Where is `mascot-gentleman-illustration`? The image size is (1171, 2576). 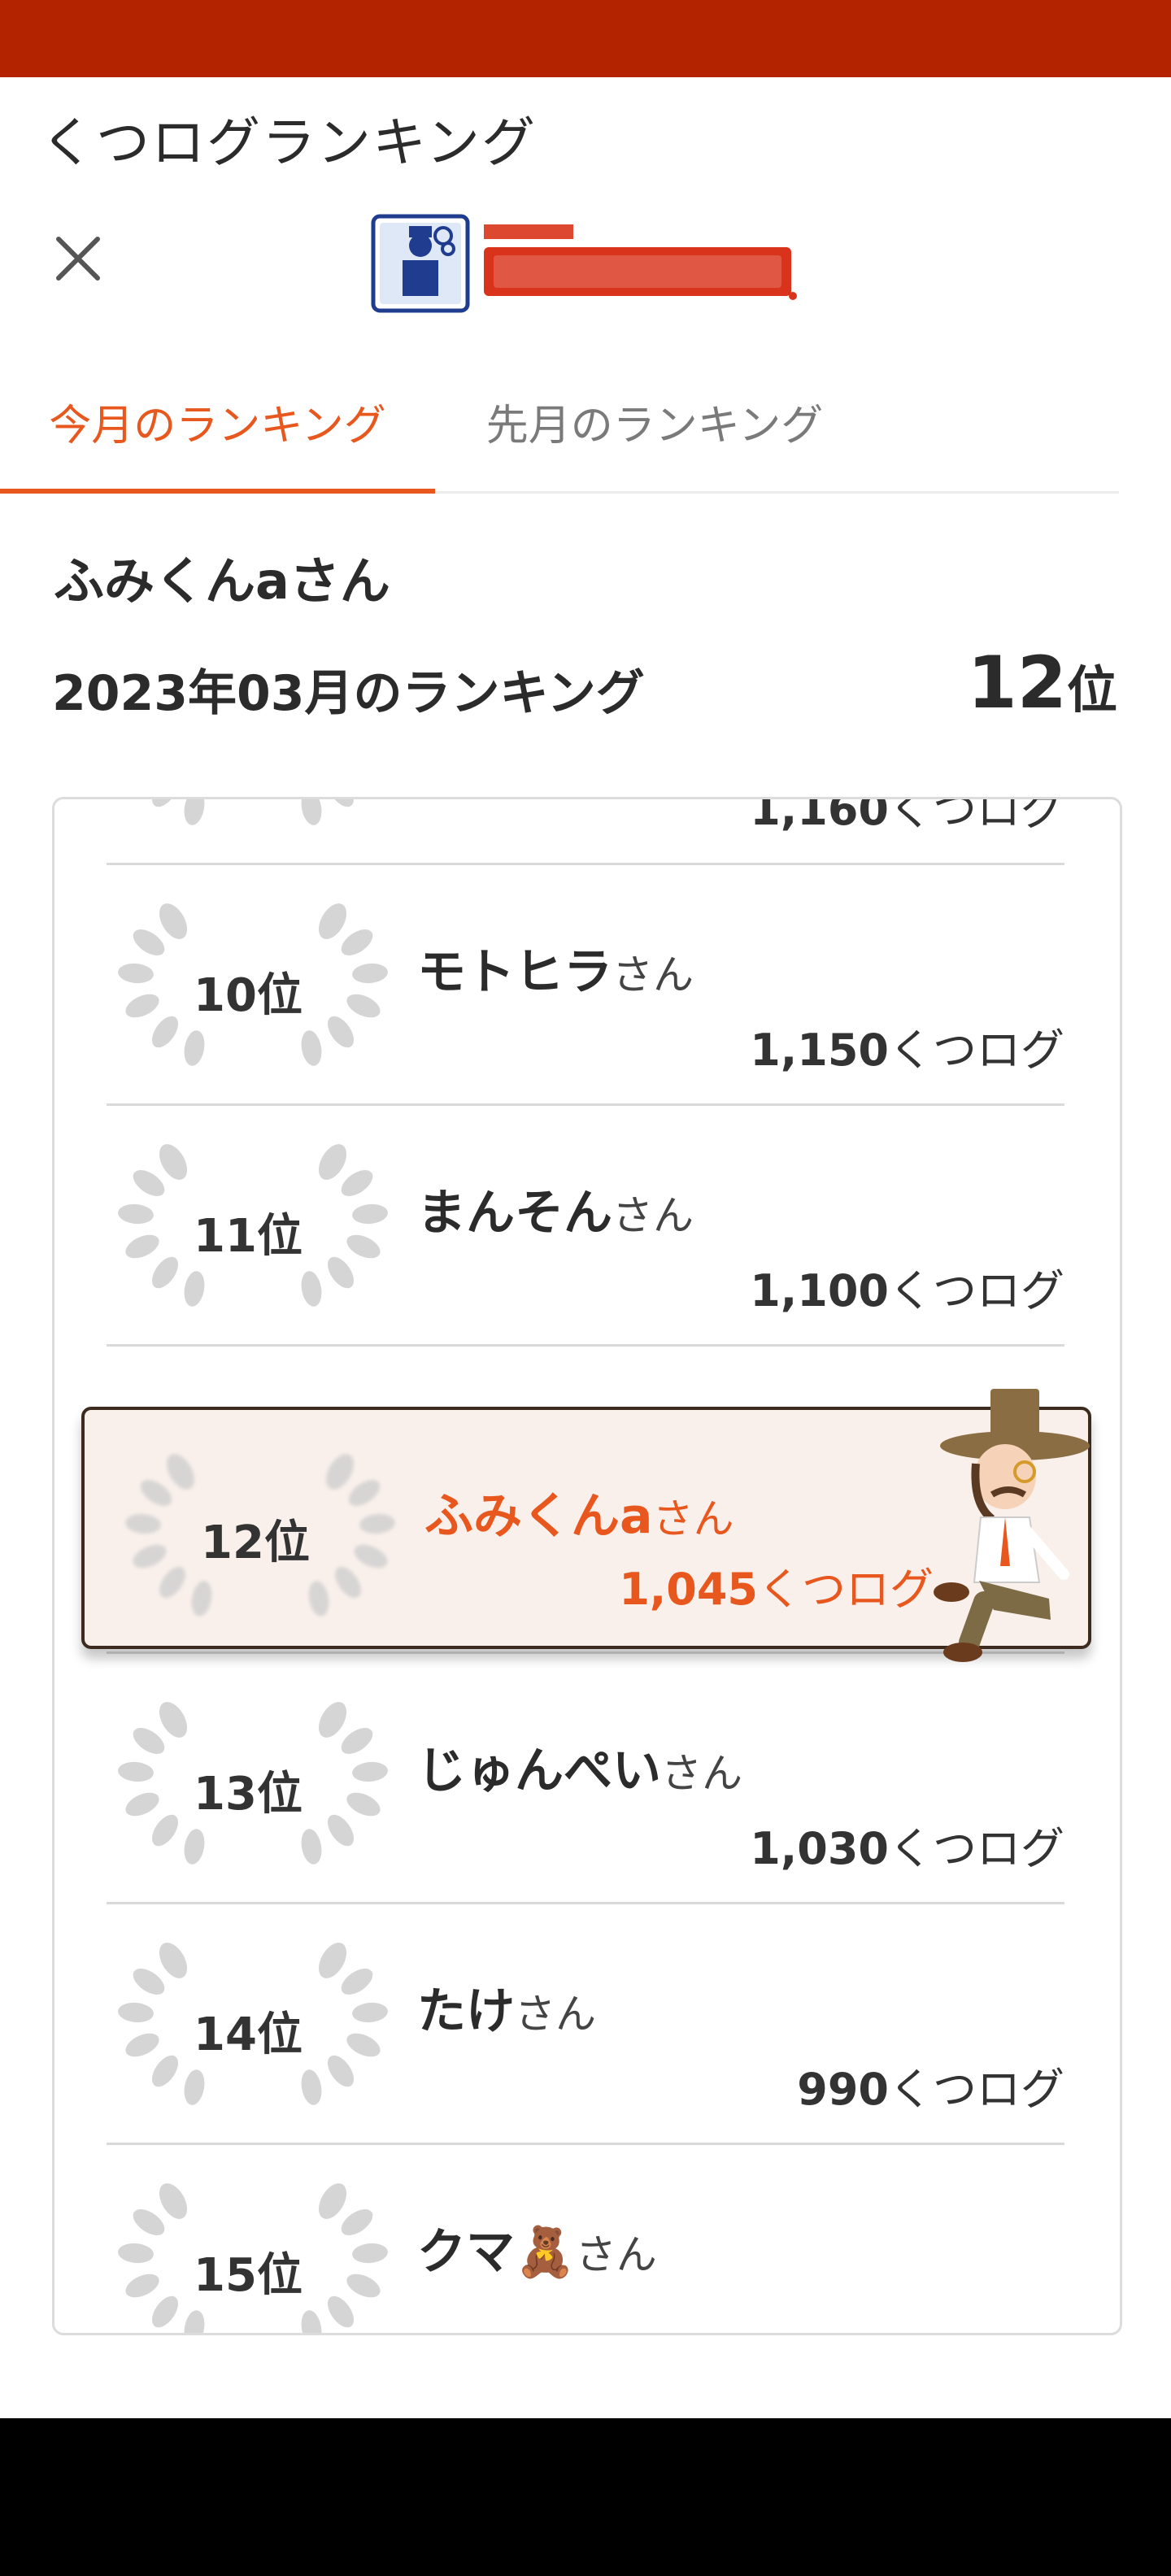 mascot-gentleman-illustration is located at coordinates (1012, 1526).